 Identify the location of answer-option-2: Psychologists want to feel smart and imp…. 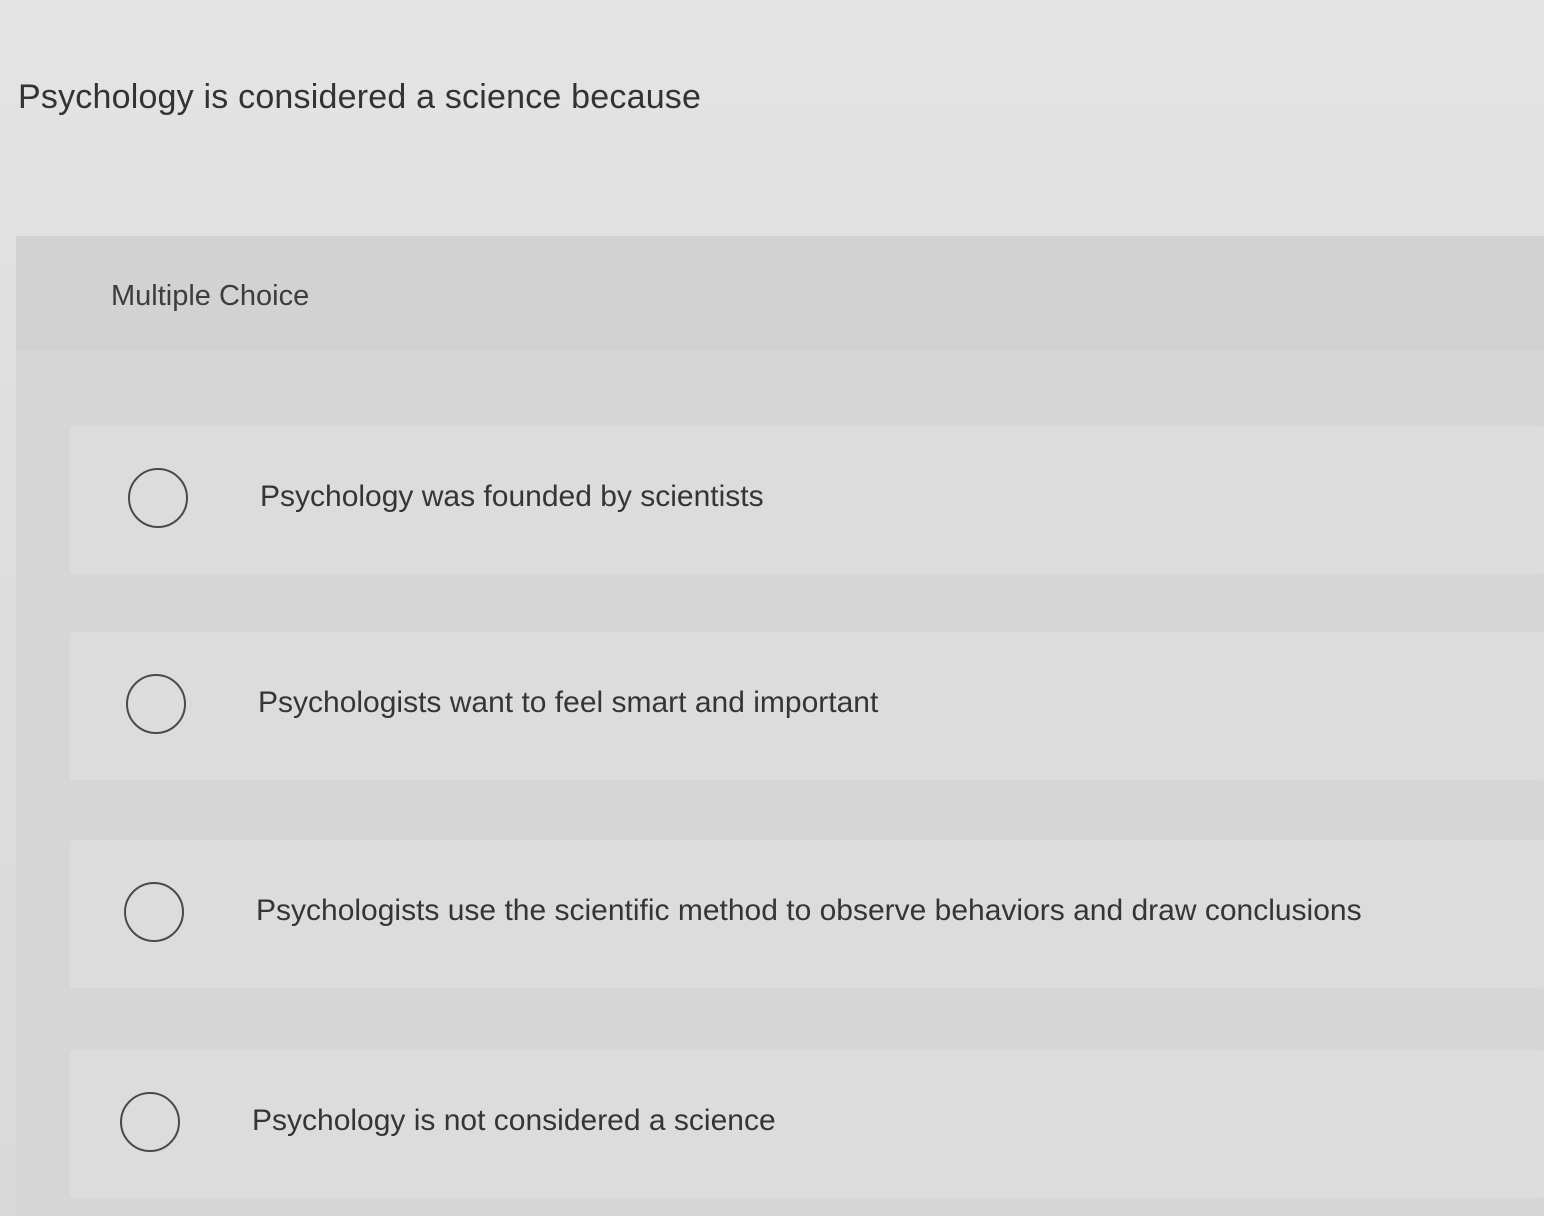
(807, 706).